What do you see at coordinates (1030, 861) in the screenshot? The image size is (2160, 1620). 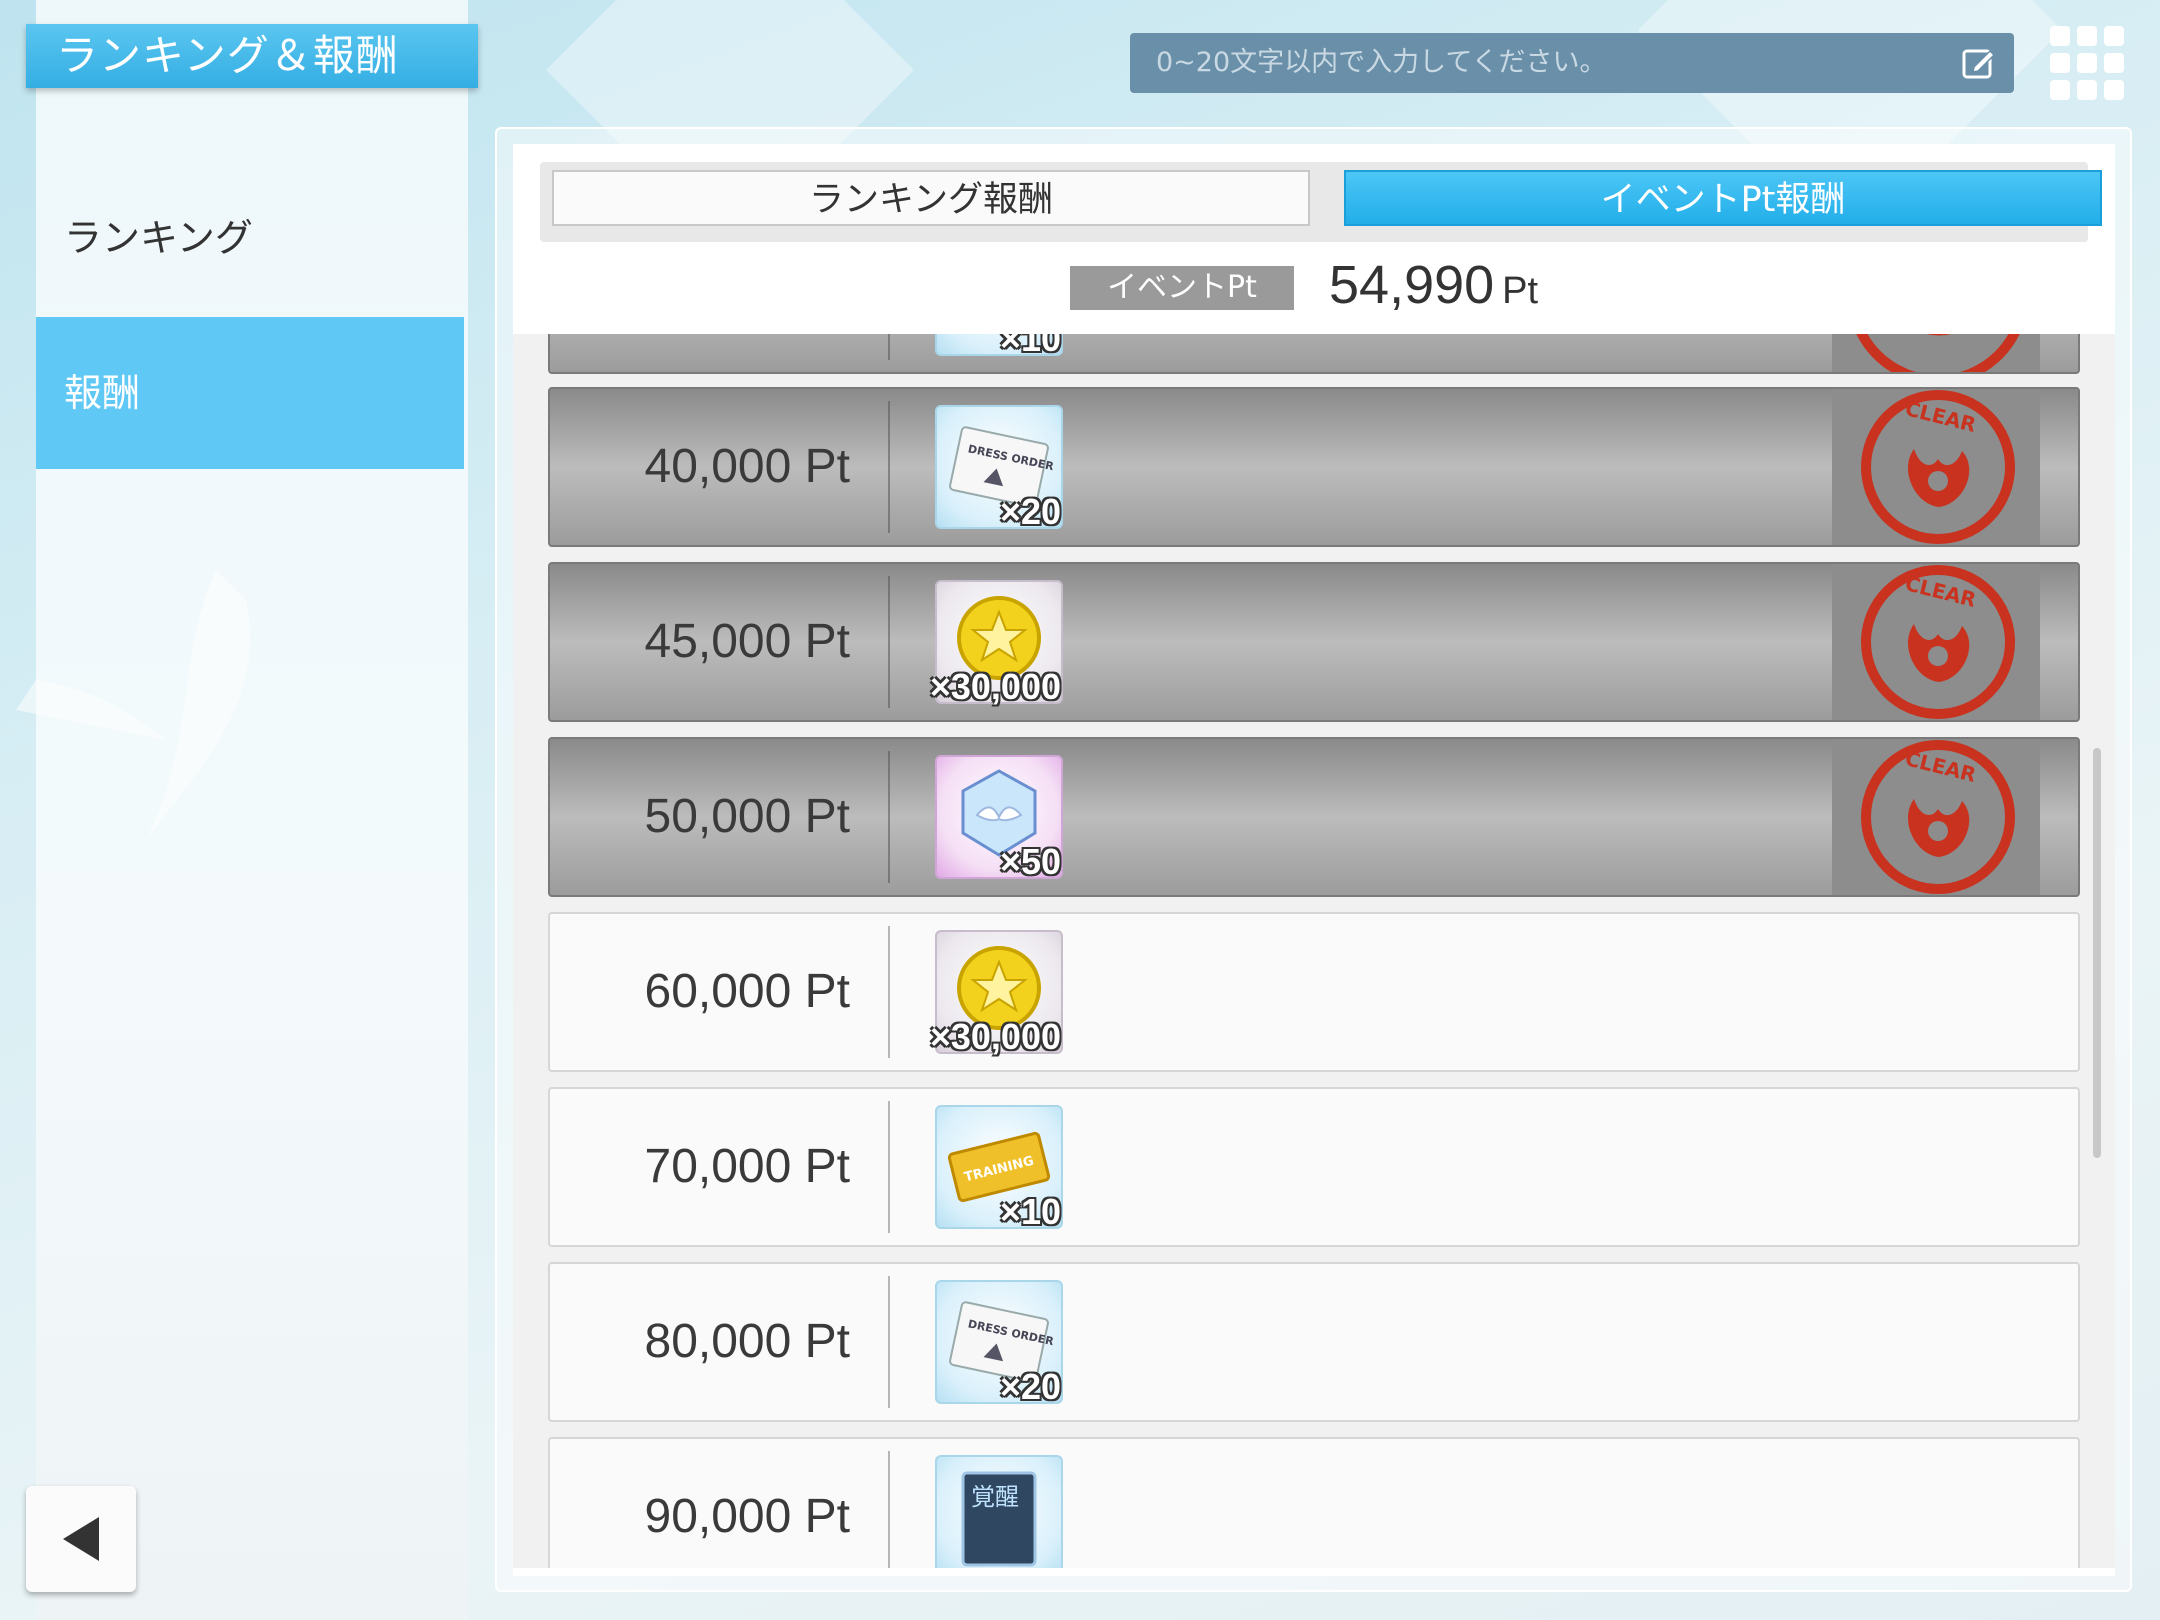 I see `item-quantity: ×50` at bounding box center [1030, 861].